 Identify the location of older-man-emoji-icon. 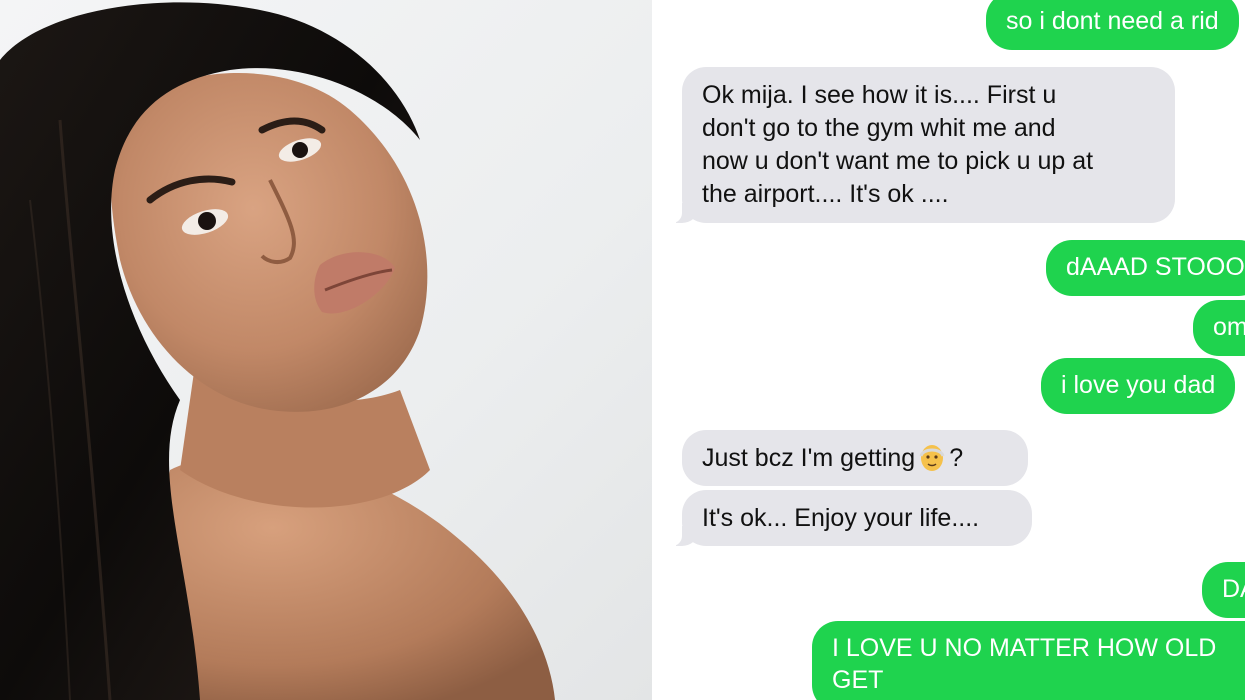
(932, 458).